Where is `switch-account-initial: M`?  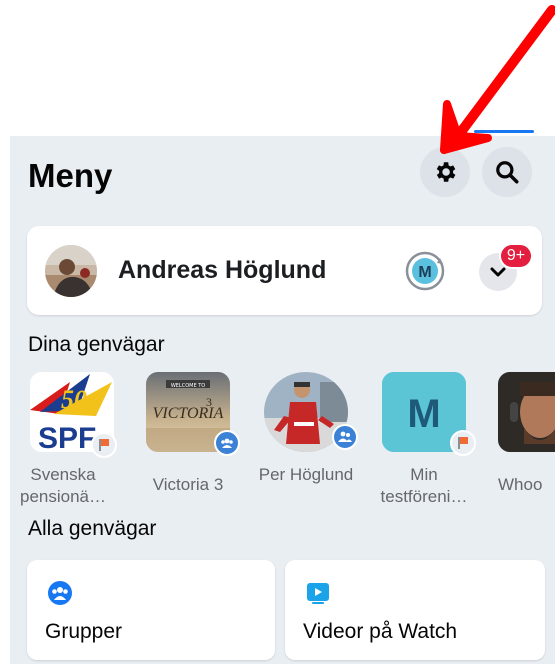 switch-account-initial: M is located at coordinates (424, 272).